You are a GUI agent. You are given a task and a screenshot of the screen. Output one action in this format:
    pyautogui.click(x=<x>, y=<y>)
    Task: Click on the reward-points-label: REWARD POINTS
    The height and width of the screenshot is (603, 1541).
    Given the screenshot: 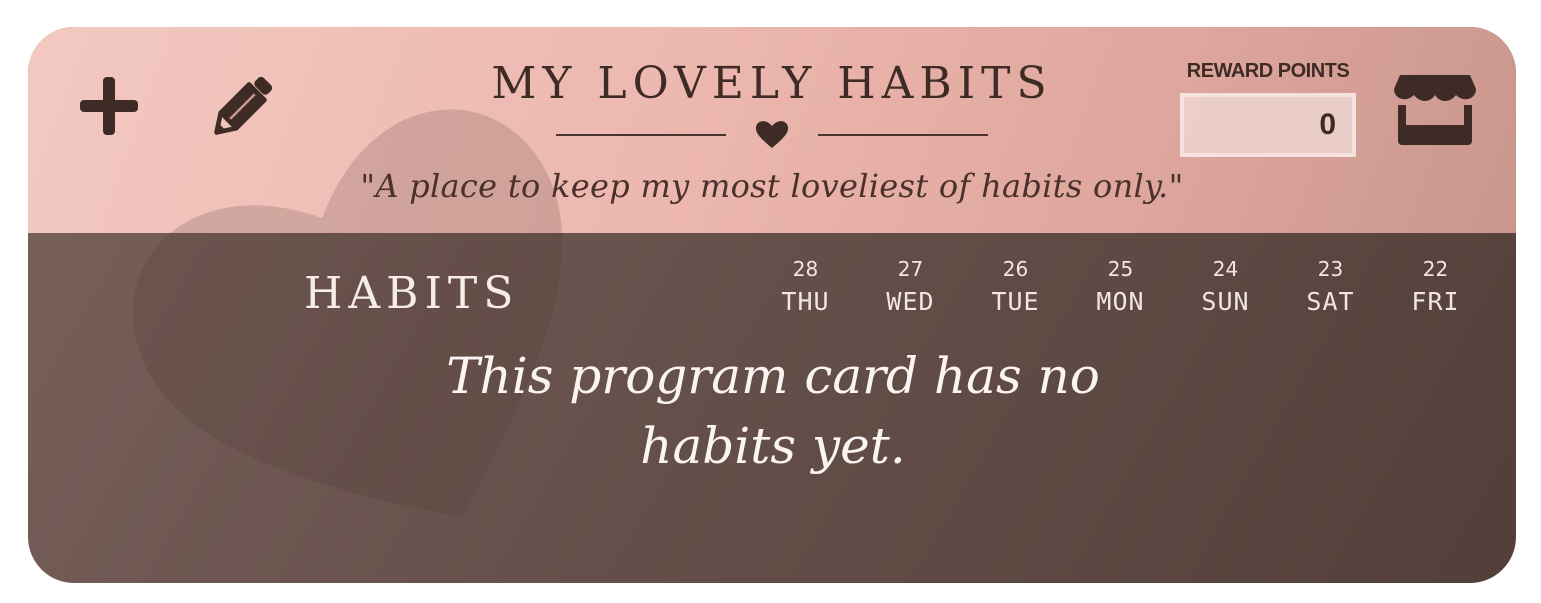 What is the action you would take?
    pyautogui.click(x=1268, y=71)
    